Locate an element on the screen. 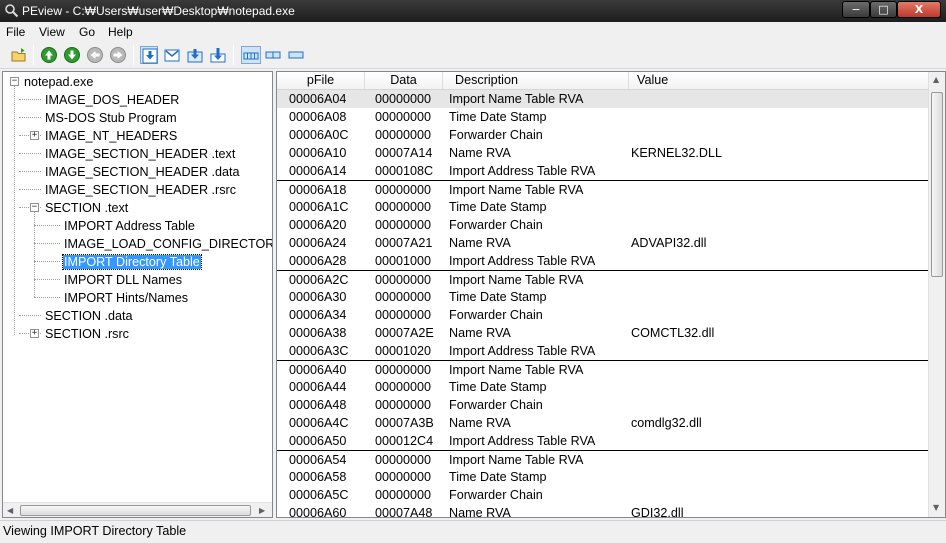 This screenshot has height=543, width=946. tree-horizontal-scrollbar: ◀ ▶ is located at coordinates (137, 509).